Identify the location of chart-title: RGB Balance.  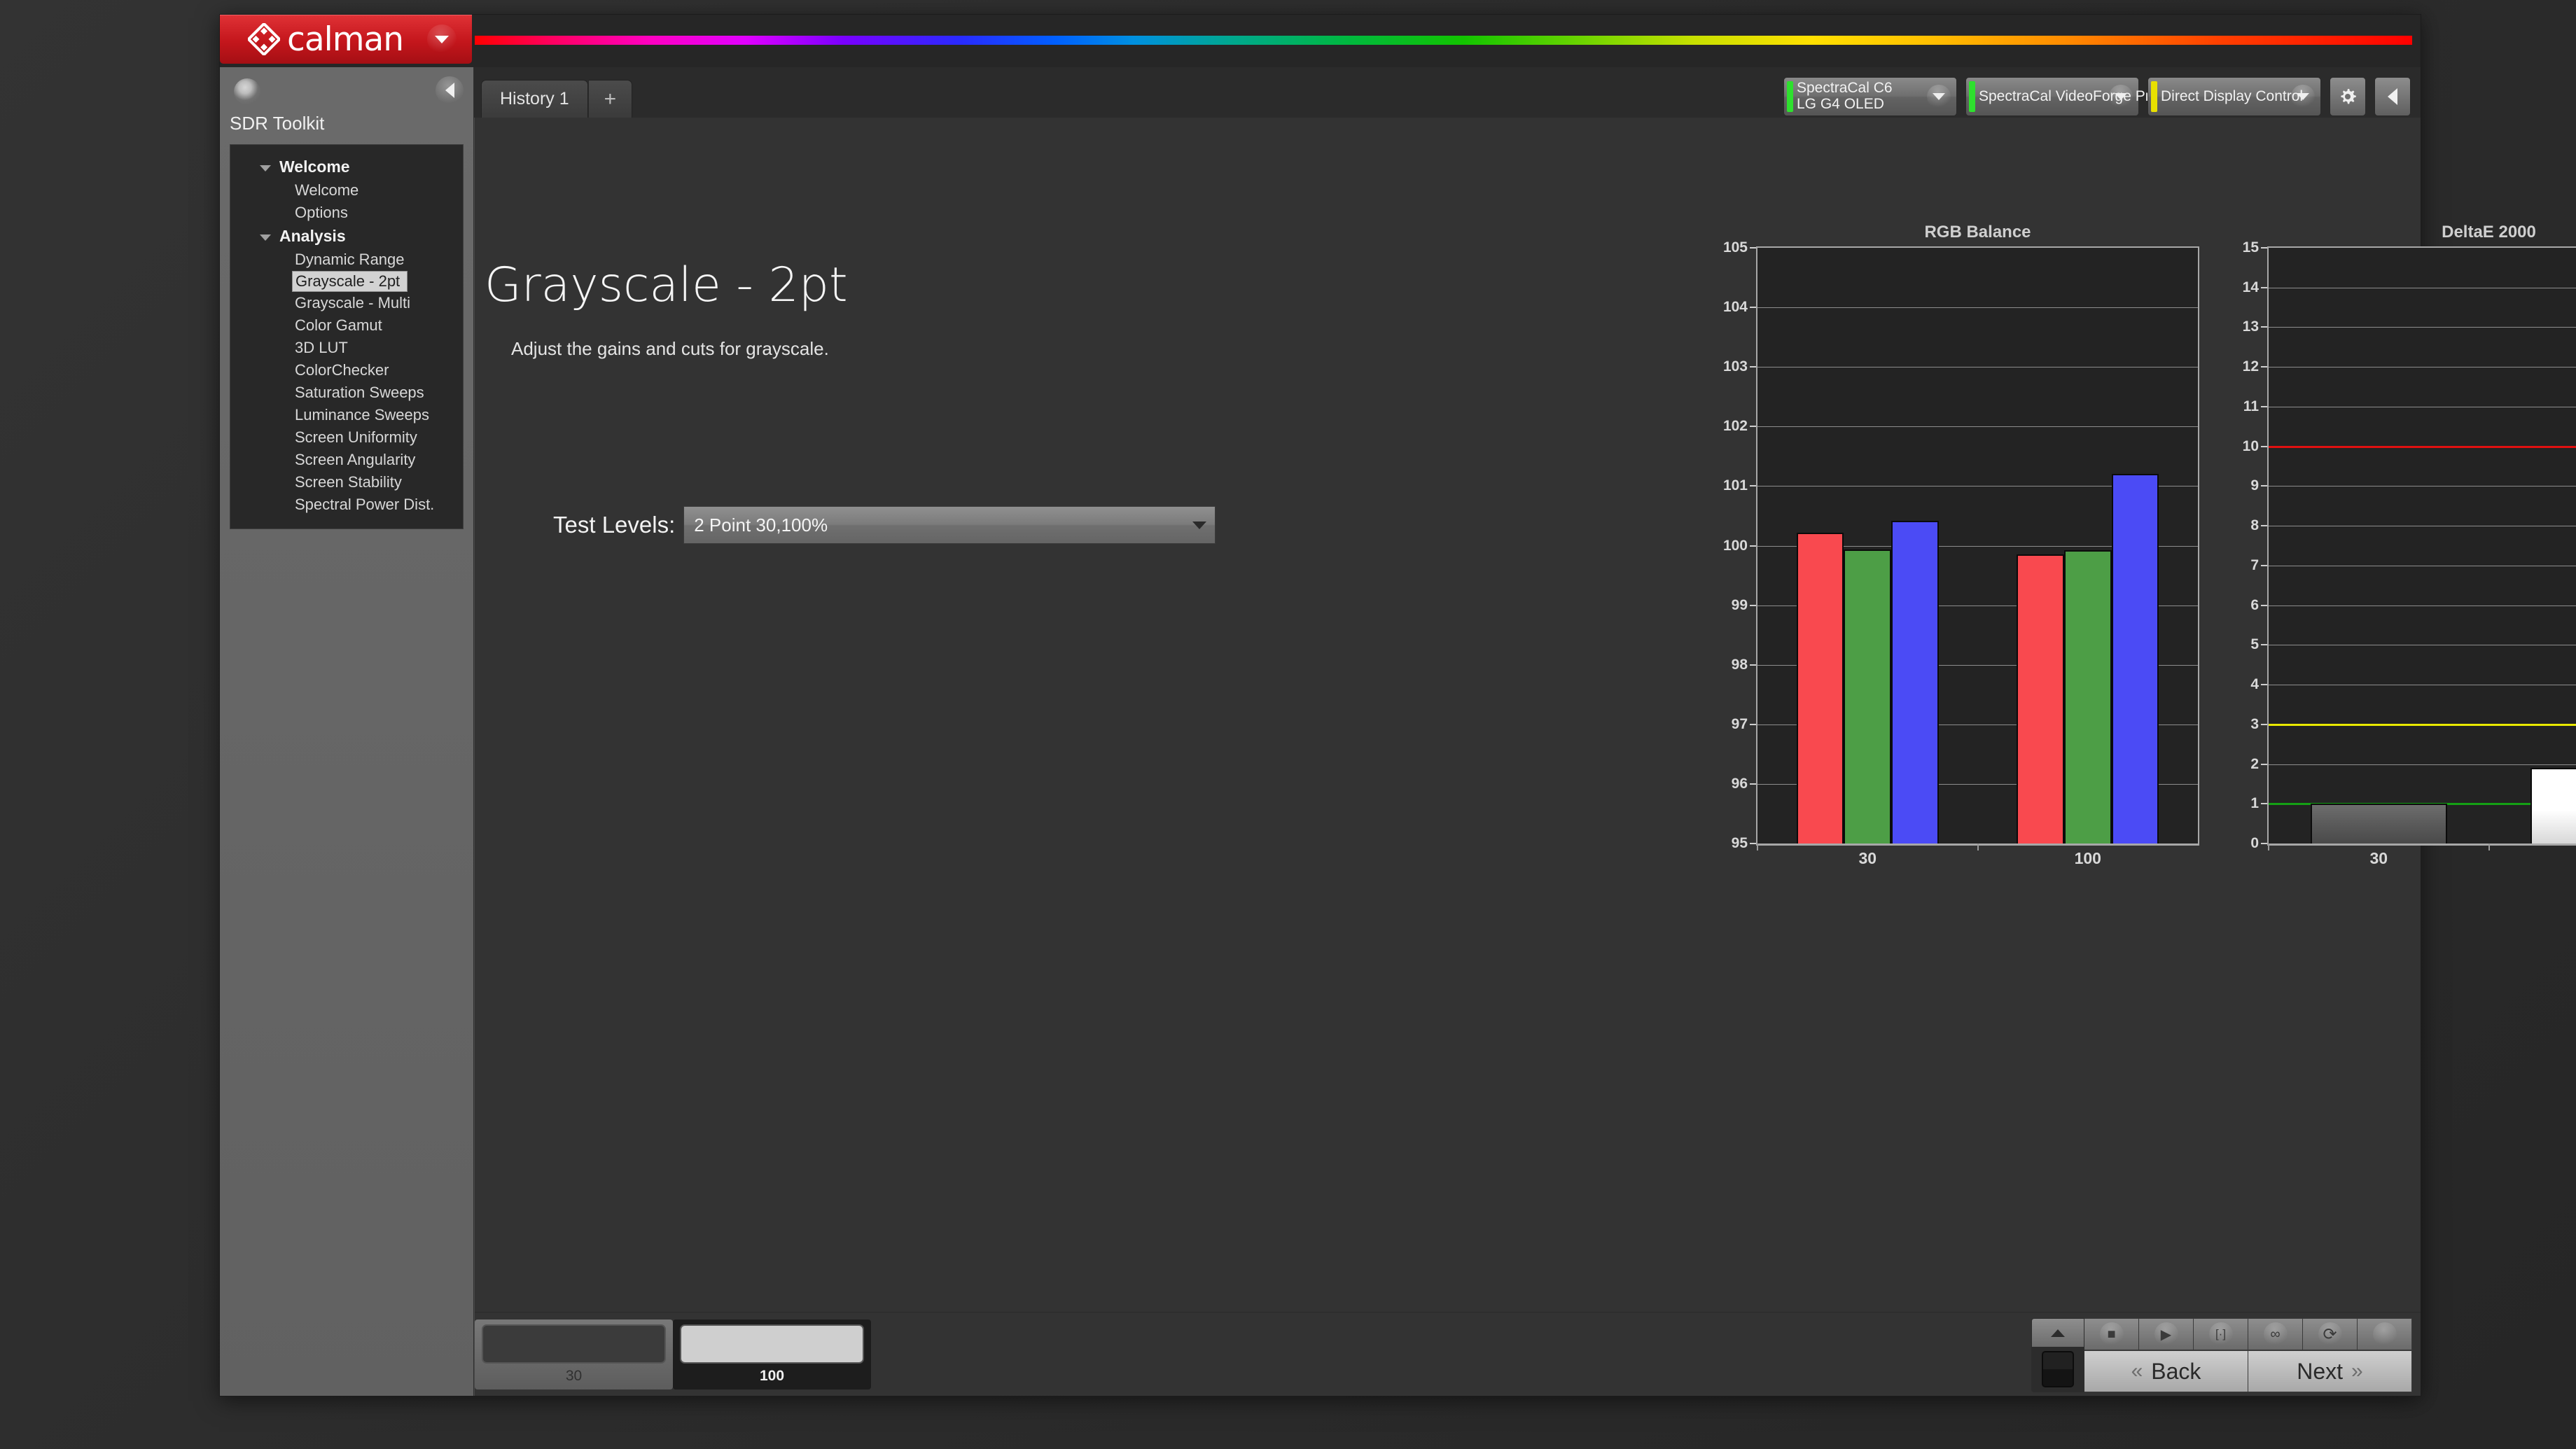
(1977, 232).